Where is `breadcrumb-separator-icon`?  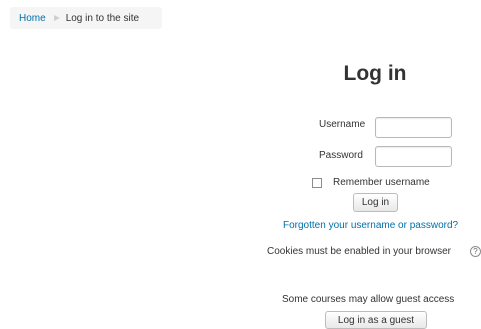 breadcrumb-separator-icon is located at coordinates (56, 18).